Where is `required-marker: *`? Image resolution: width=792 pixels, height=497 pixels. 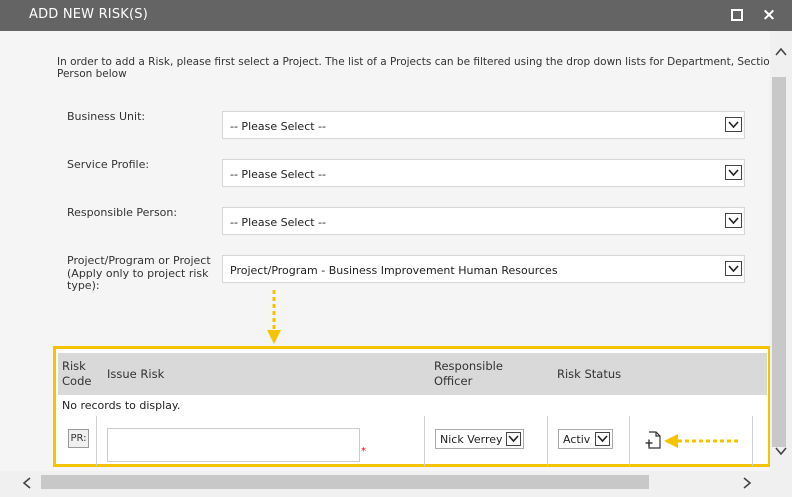 required-marker: * is located at coordinates (363, 451).